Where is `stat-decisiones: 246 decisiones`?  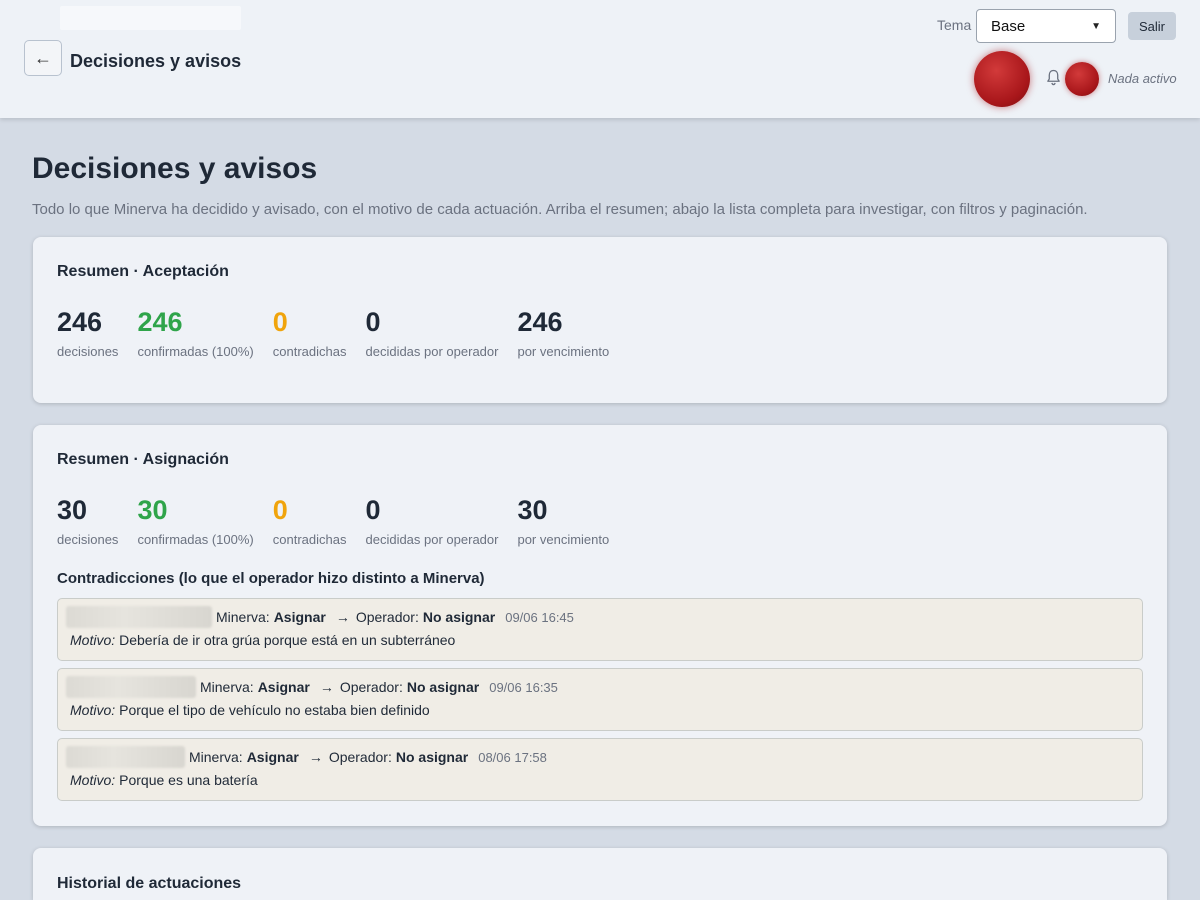 stat-decisiones: 246 decisiones is located at coordinates (87, 332).